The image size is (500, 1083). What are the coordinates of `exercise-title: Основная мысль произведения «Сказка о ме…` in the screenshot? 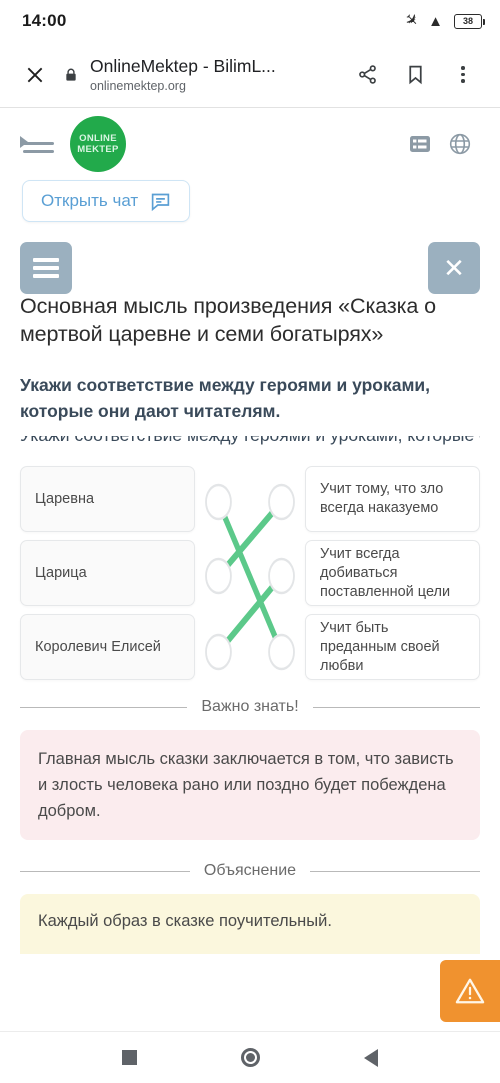 It's located at (228, 320).